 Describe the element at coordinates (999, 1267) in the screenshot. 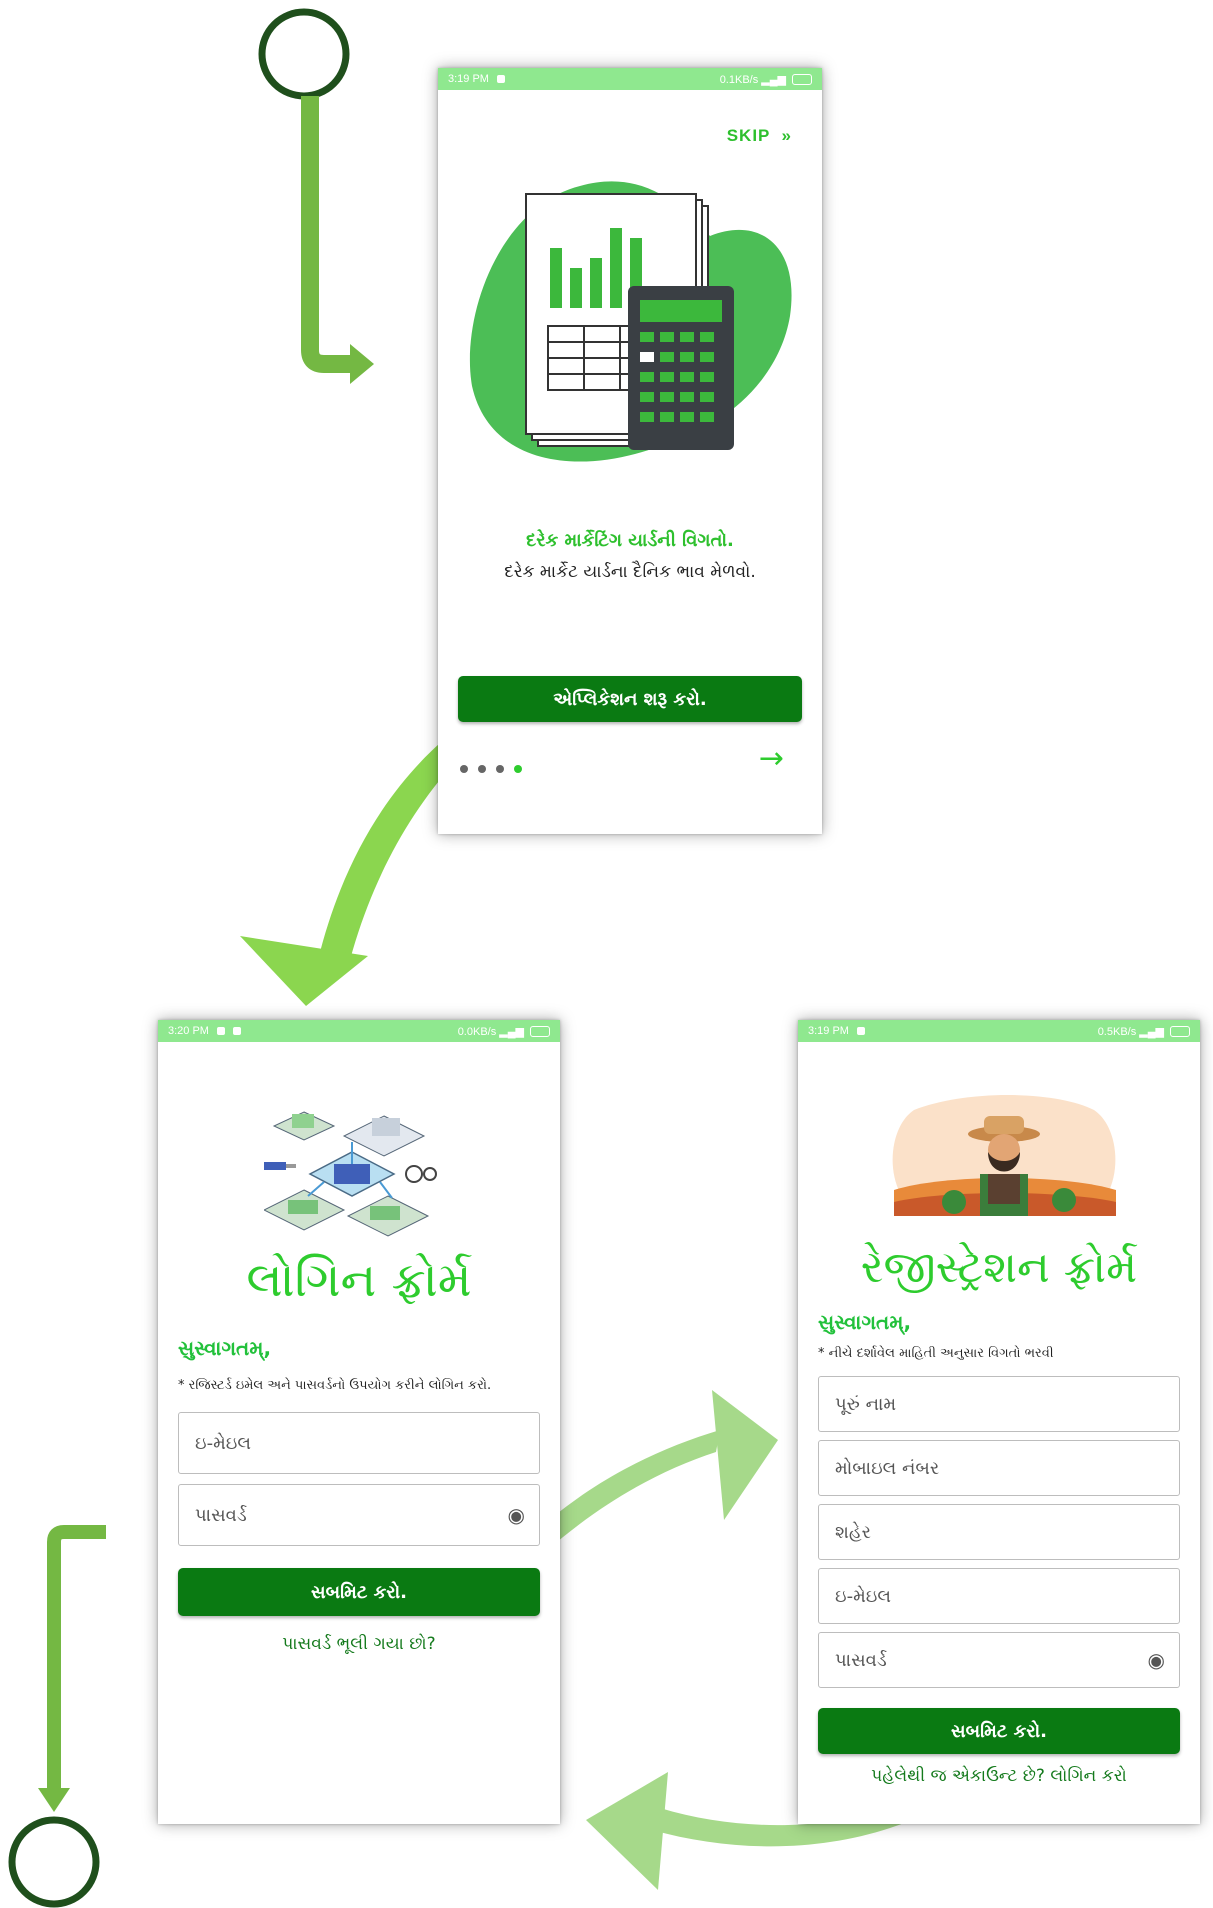

I see `register-title: રેજીસ્ટ્રેશન ફ્રોર્મ` at that location.